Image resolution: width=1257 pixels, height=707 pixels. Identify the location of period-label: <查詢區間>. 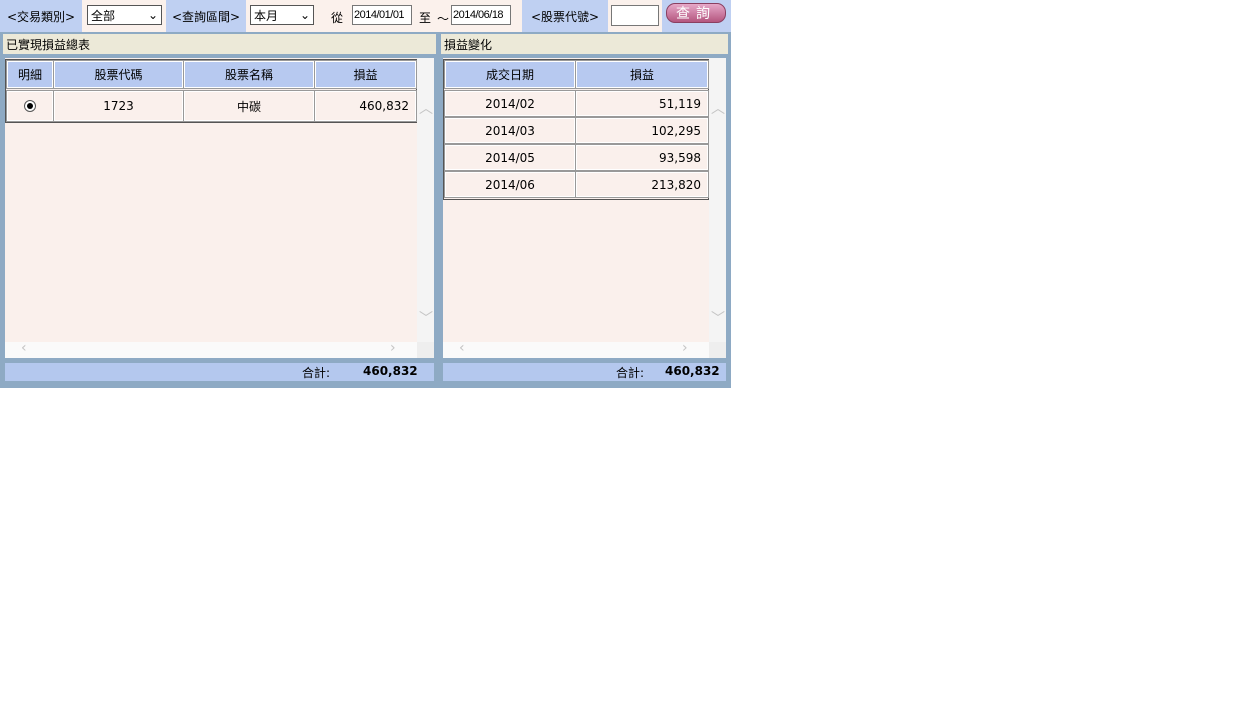
(206, 16).